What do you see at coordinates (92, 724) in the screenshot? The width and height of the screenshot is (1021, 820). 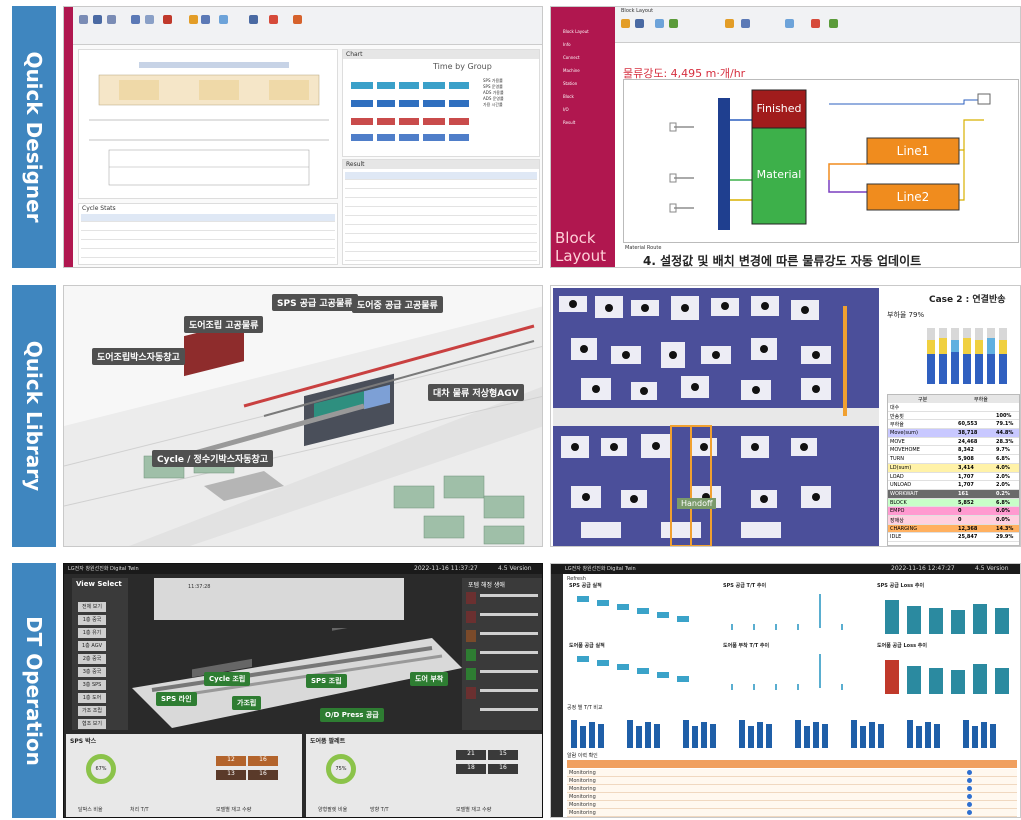 I see `view-select-button: 협조 보기` at bounding box center [92, 724].